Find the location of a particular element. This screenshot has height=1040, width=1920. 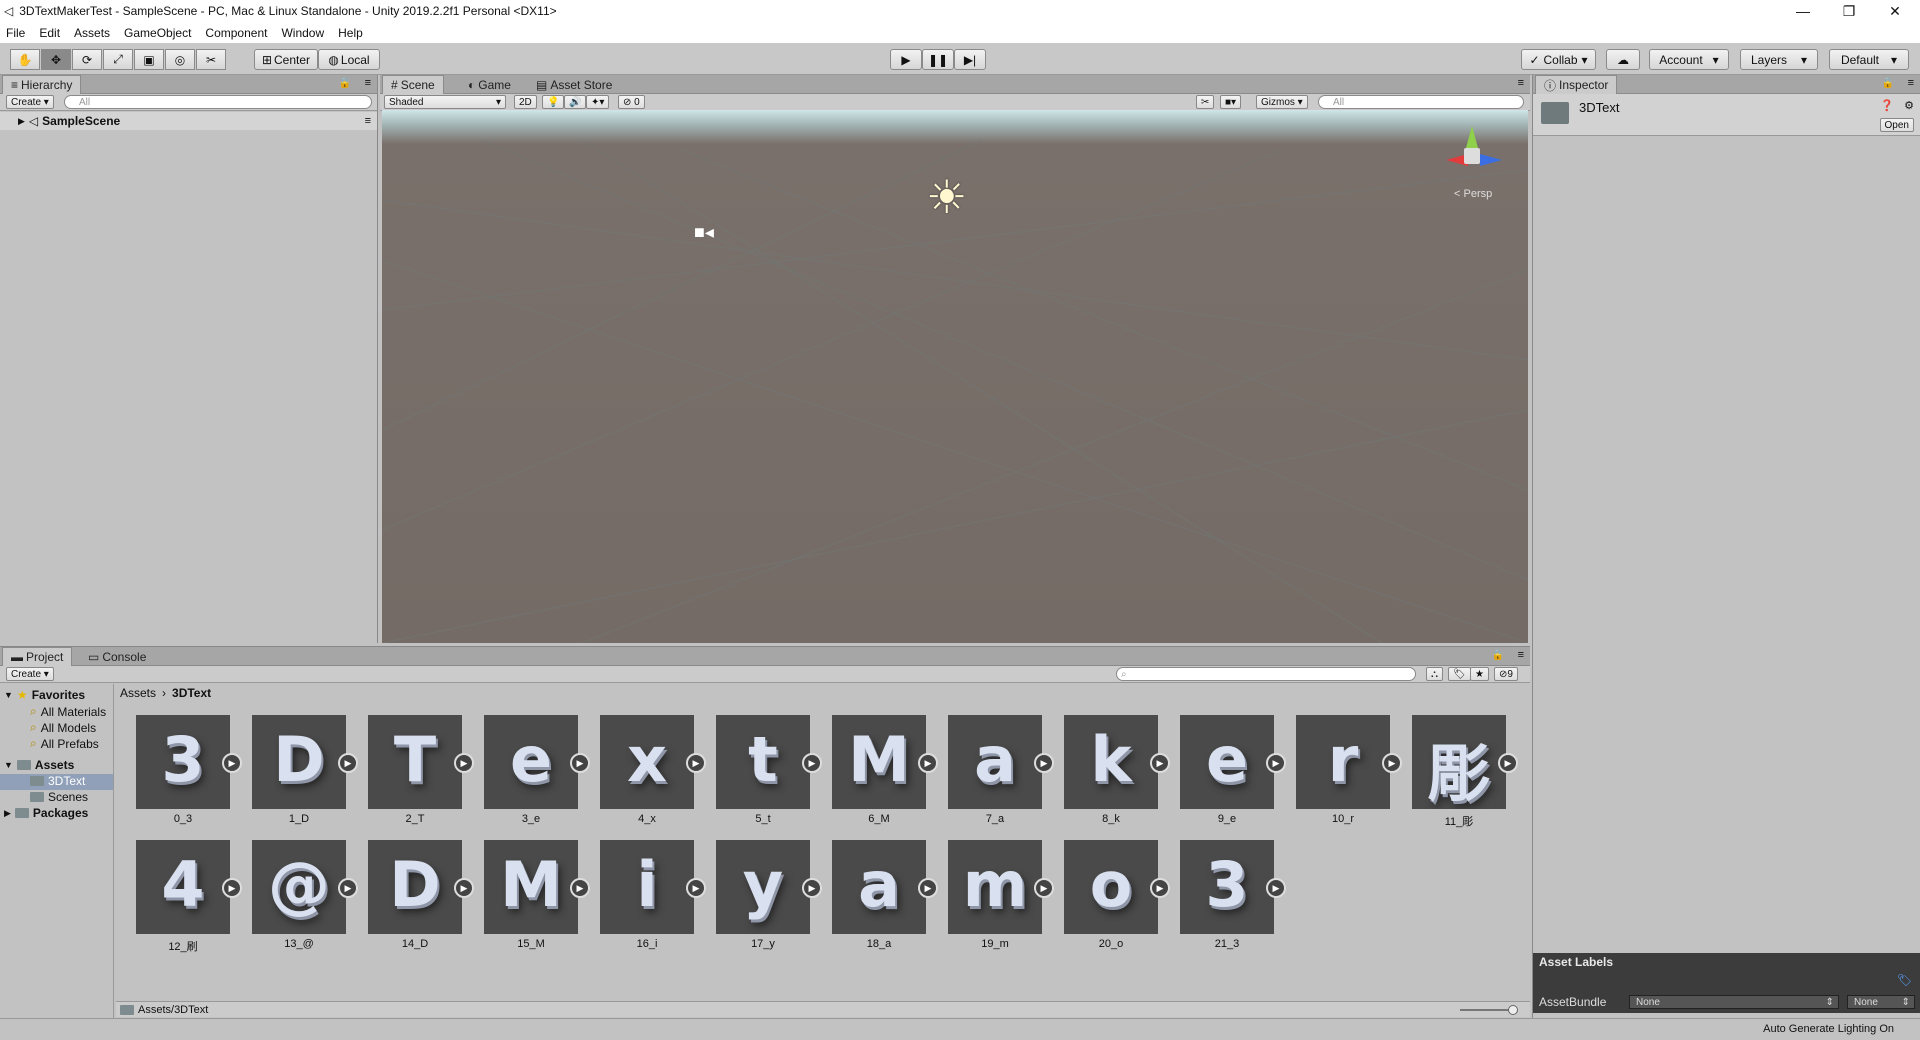

camera-gizmo-icon: ■◂ is located at coordinates (704, 232).